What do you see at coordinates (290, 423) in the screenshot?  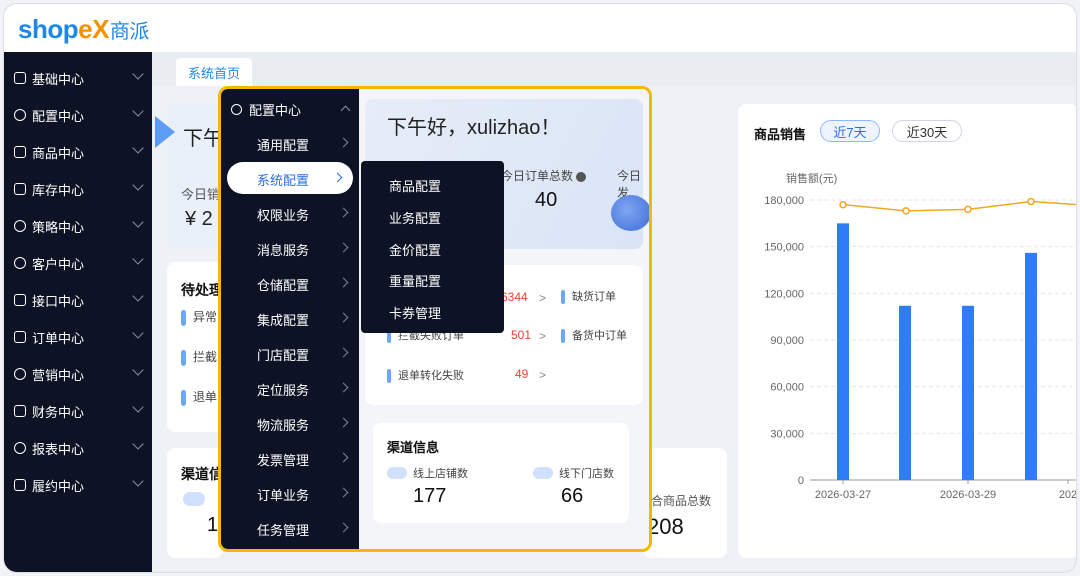 I see `menu-item-logistics: 物流服务` at bounding box center [290, 423].